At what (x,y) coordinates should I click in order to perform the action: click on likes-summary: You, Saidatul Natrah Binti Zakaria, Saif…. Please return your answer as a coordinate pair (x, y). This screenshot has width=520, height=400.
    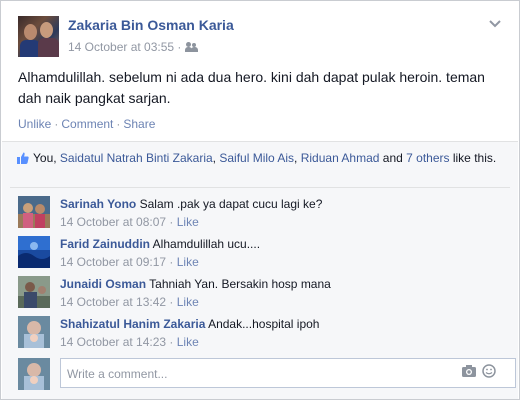
    Looking at the image, I should click on (257, 158).